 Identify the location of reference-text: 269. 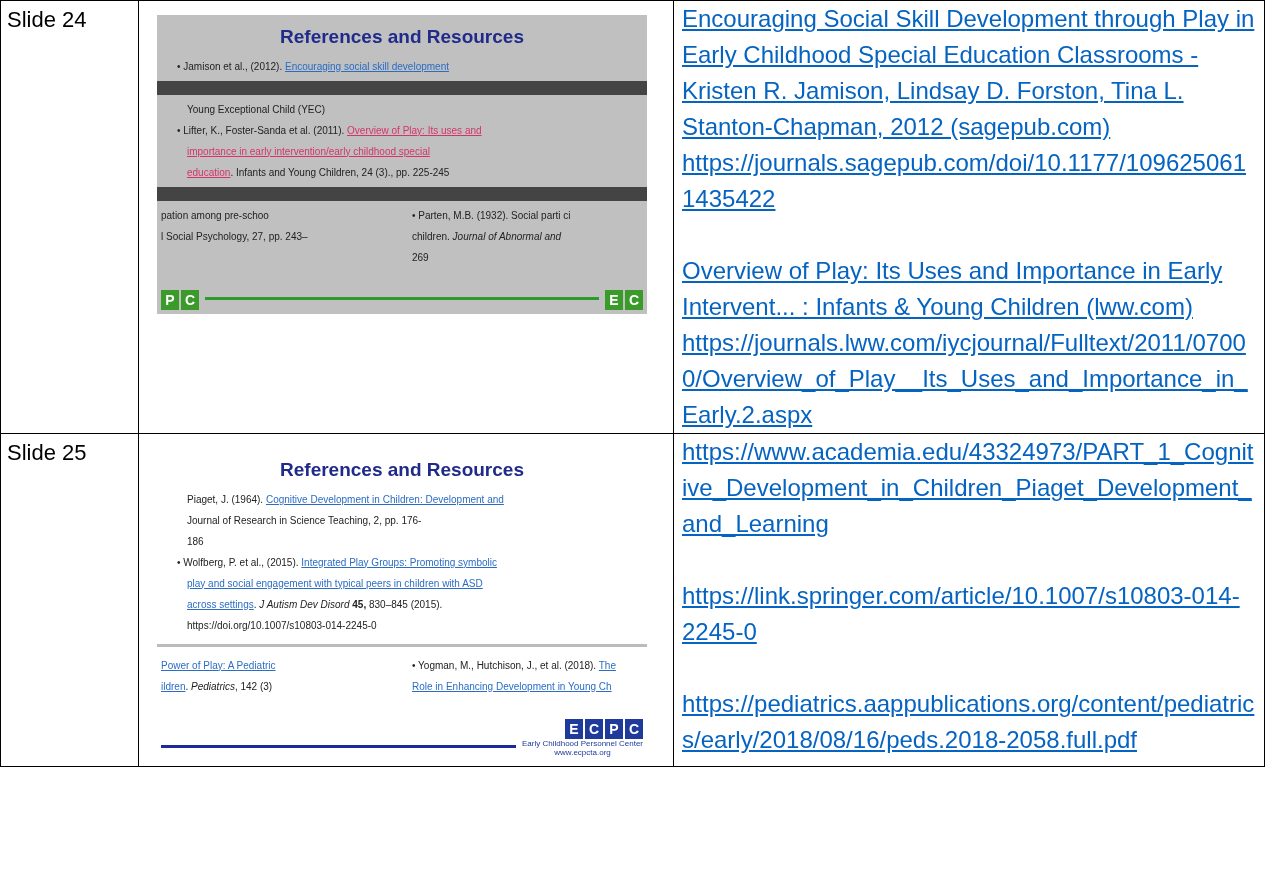
(421, 257).